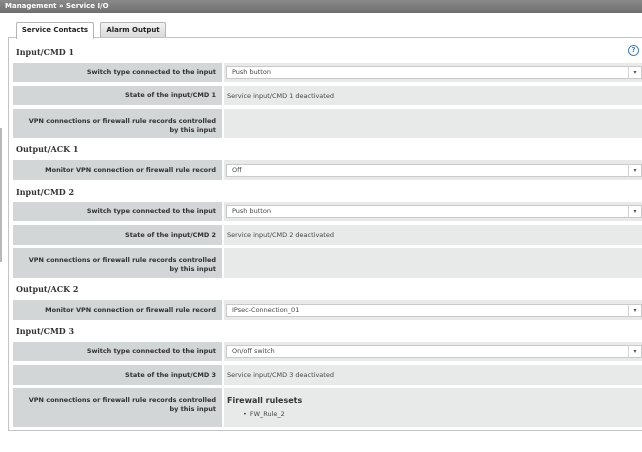  What do you see at coordinates (264, 414) in the screenshot?
I see `firewall-rule-item: FW_Rule_2` at bounding box center [264, 414].